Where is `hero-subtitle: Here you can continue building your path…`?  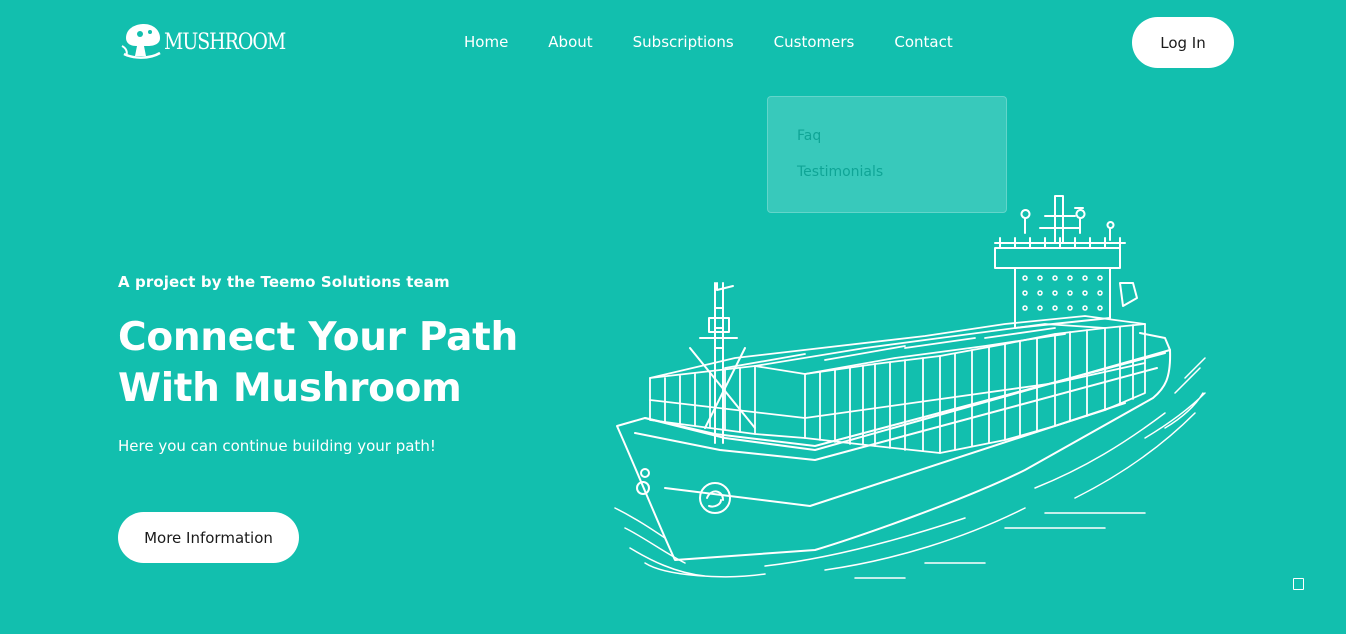
hero-subtitle: Here you can continue building your path… is located at coordinates (277, 446).